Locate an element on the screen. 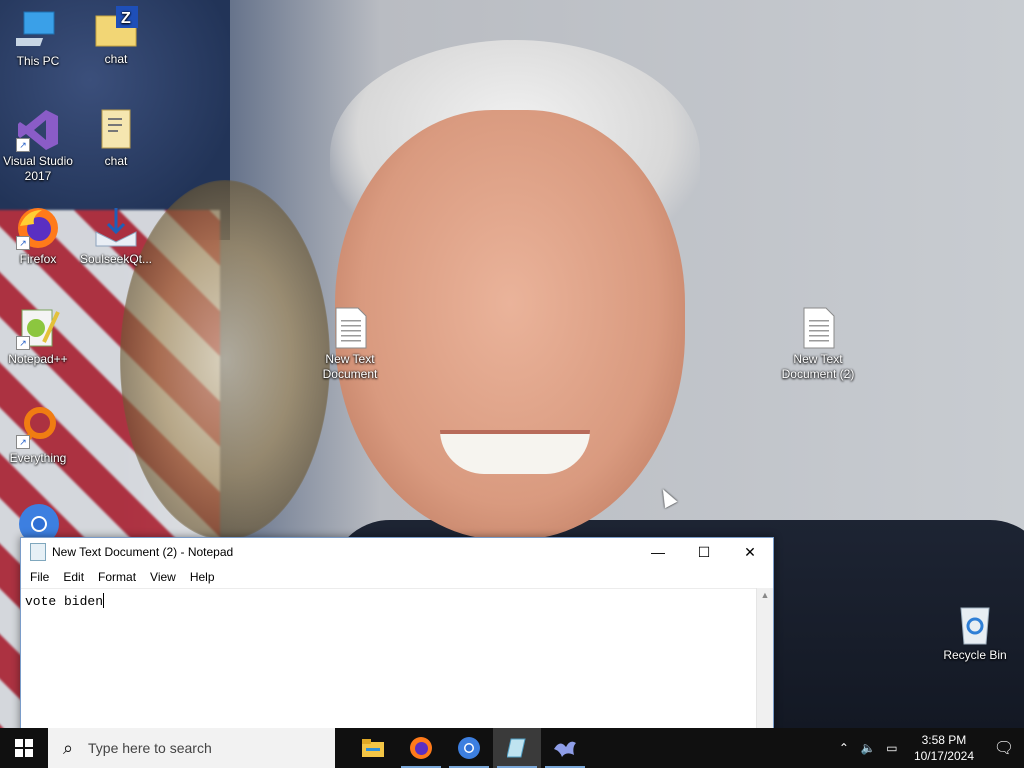  taskbar-file-explorer is located at coordinates (373, 748).